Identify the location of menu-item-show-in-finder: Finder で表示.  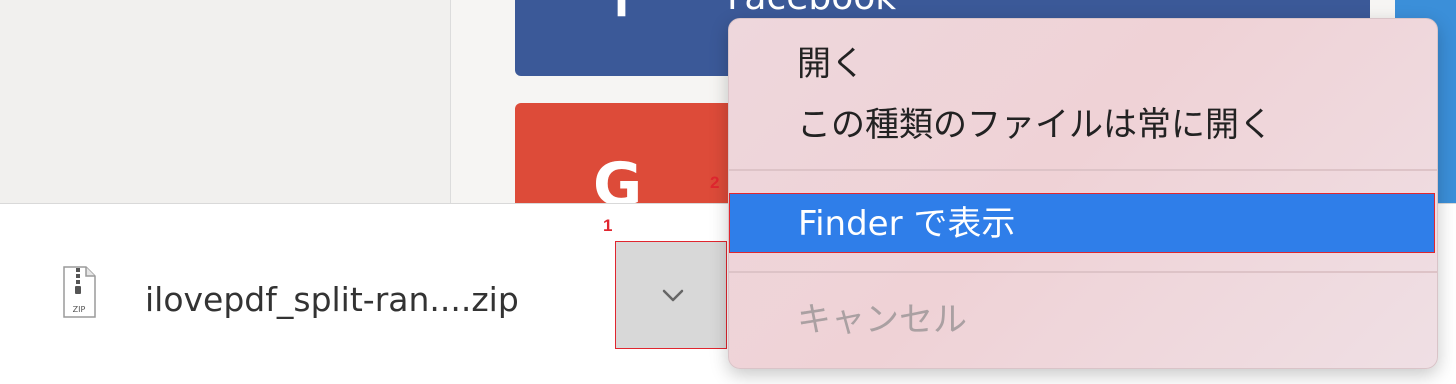
(1082, 223).